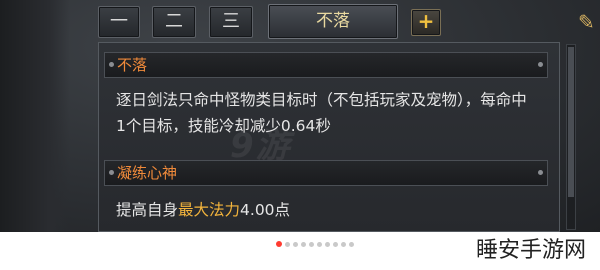 The width and height of the screenshot is (600, 270). I want to click on add-tab-button: +, so click(426, 22).